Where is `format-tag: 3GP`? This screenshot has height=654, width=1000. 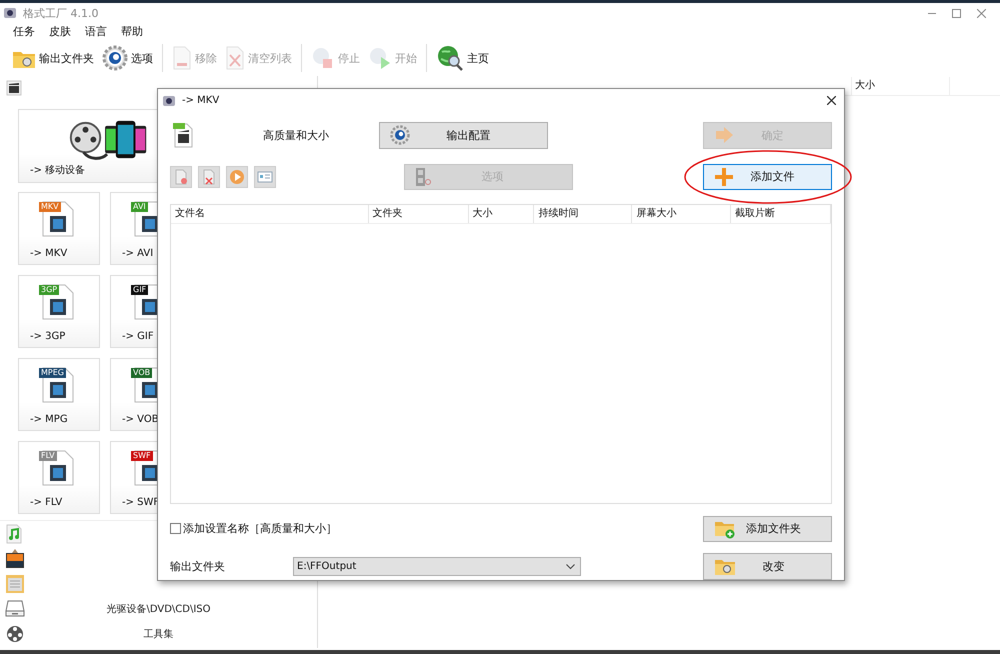
format-tag: 3GP is located at coordinates (49, 290).